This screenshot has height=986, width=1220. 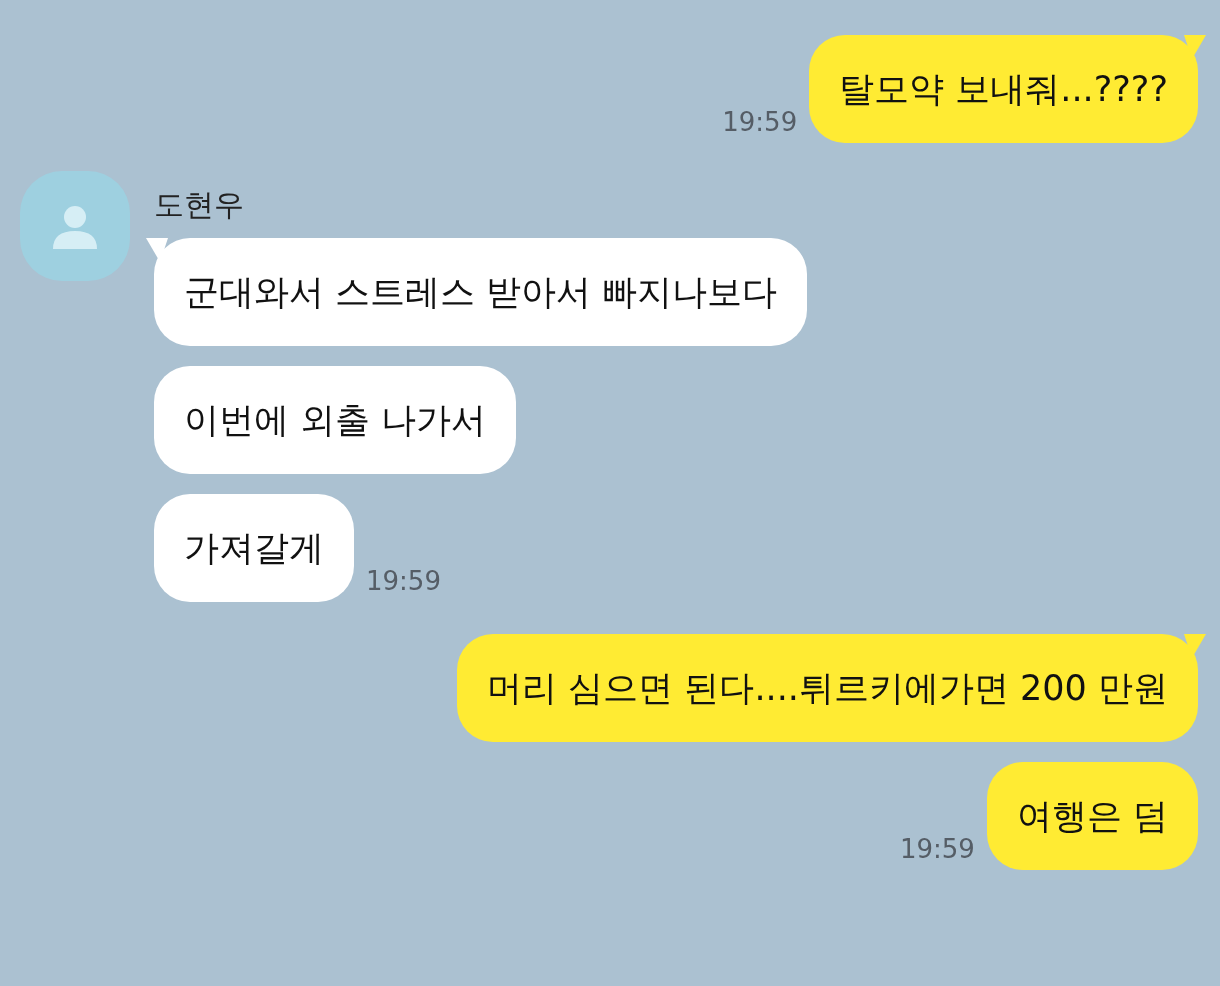 What do you see at coordinates (254, 548) in the screenshot?
I see `message-bubble: 가져갈게` at bounding box center [254, 548].